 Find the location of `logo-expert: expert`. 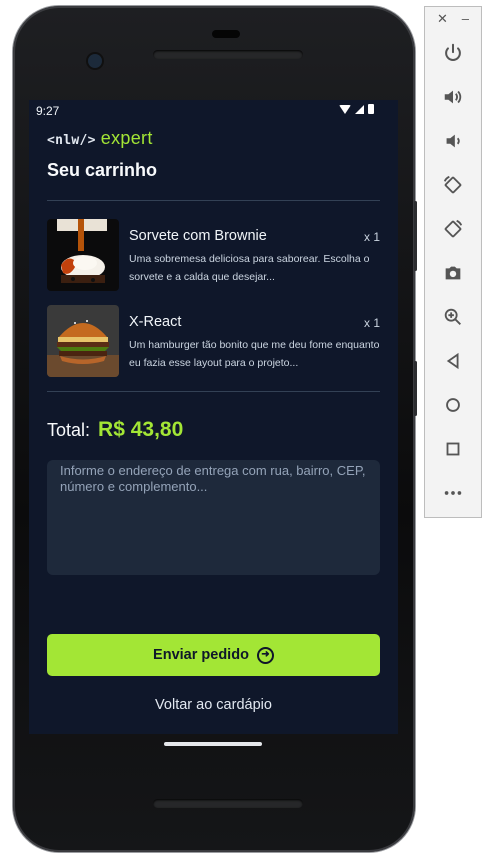

logo-expert: expert is located at coordinates (126, 138).